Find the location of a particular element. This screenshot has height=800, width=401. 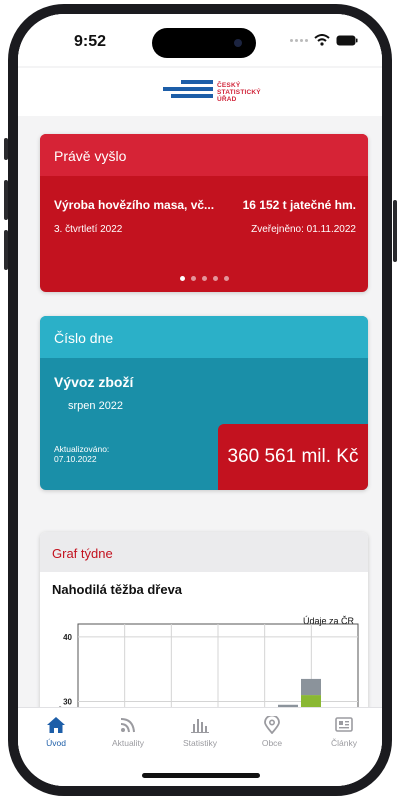

number-of-day-period: srpen 2022 is located at coordinates (96, 406).